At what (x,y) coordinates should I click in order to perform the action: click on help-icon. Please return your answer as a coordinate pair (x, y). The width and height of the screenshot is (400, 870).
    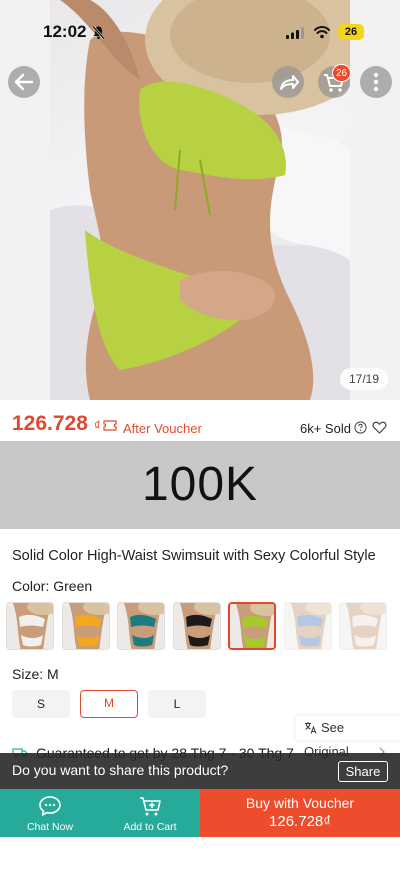
    Looking at the image, I should click on (360, 427).